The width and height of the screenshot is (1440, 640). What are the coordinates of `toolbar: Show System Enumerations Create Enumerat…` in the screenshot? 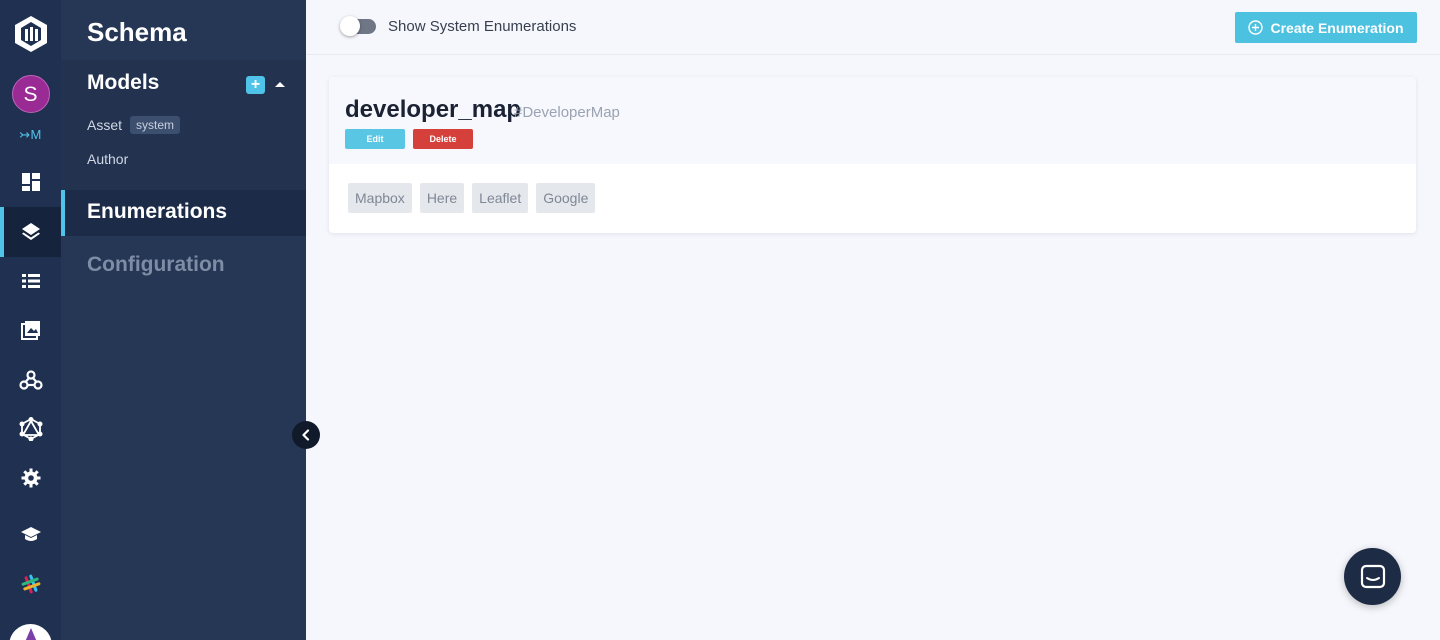 It's located at (873, 27).